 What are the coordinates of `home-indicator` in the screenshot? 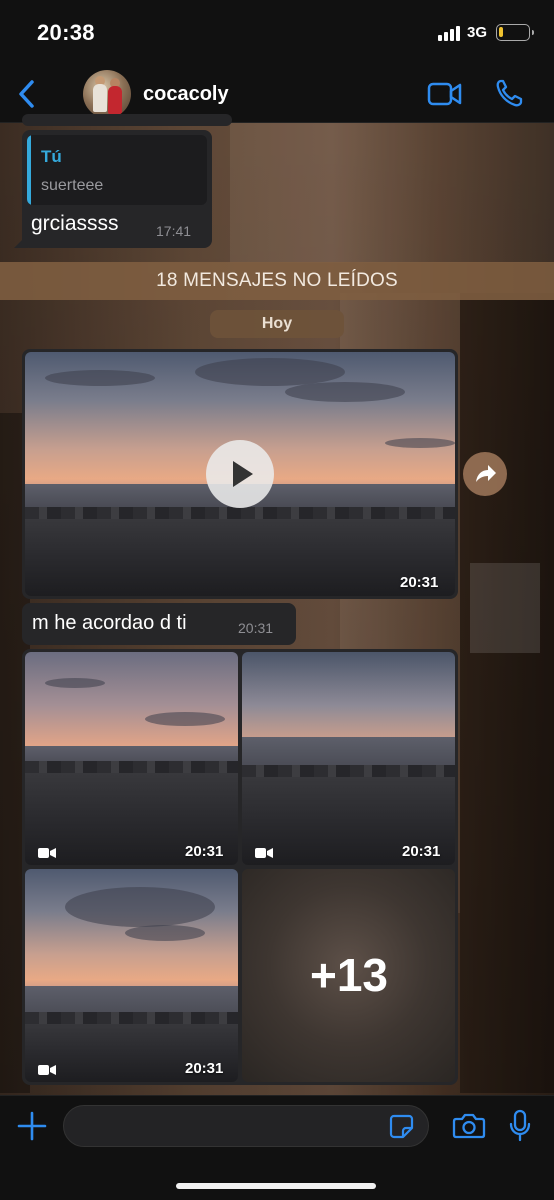 It's located at (276, 1186).